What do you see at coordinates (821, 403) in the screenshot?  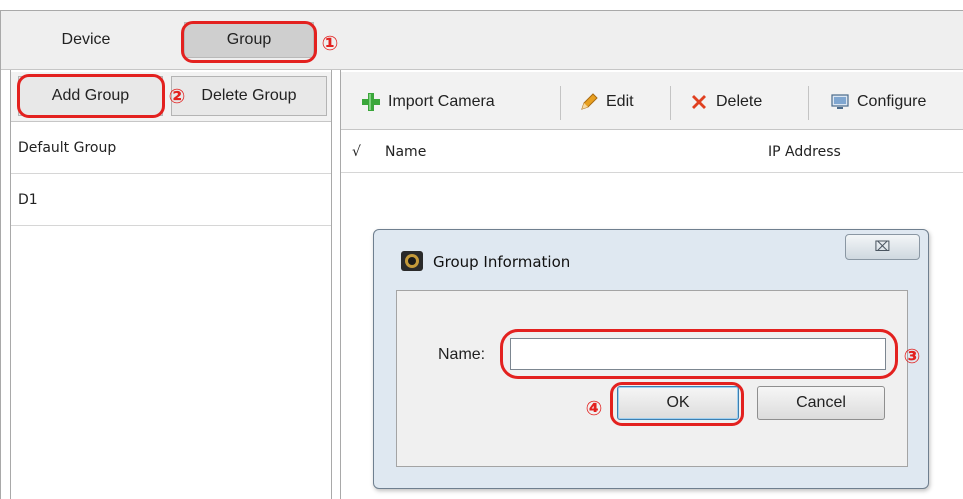 I see `cancel-button: Cancel` at bounding box center [821, 403].